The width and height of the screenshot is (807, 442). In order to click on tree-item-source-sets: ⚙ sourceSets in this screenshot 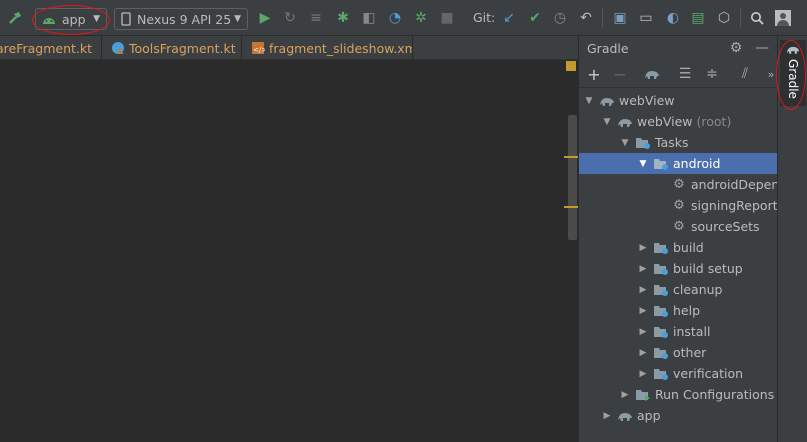, I will do `click(678, 226)`.